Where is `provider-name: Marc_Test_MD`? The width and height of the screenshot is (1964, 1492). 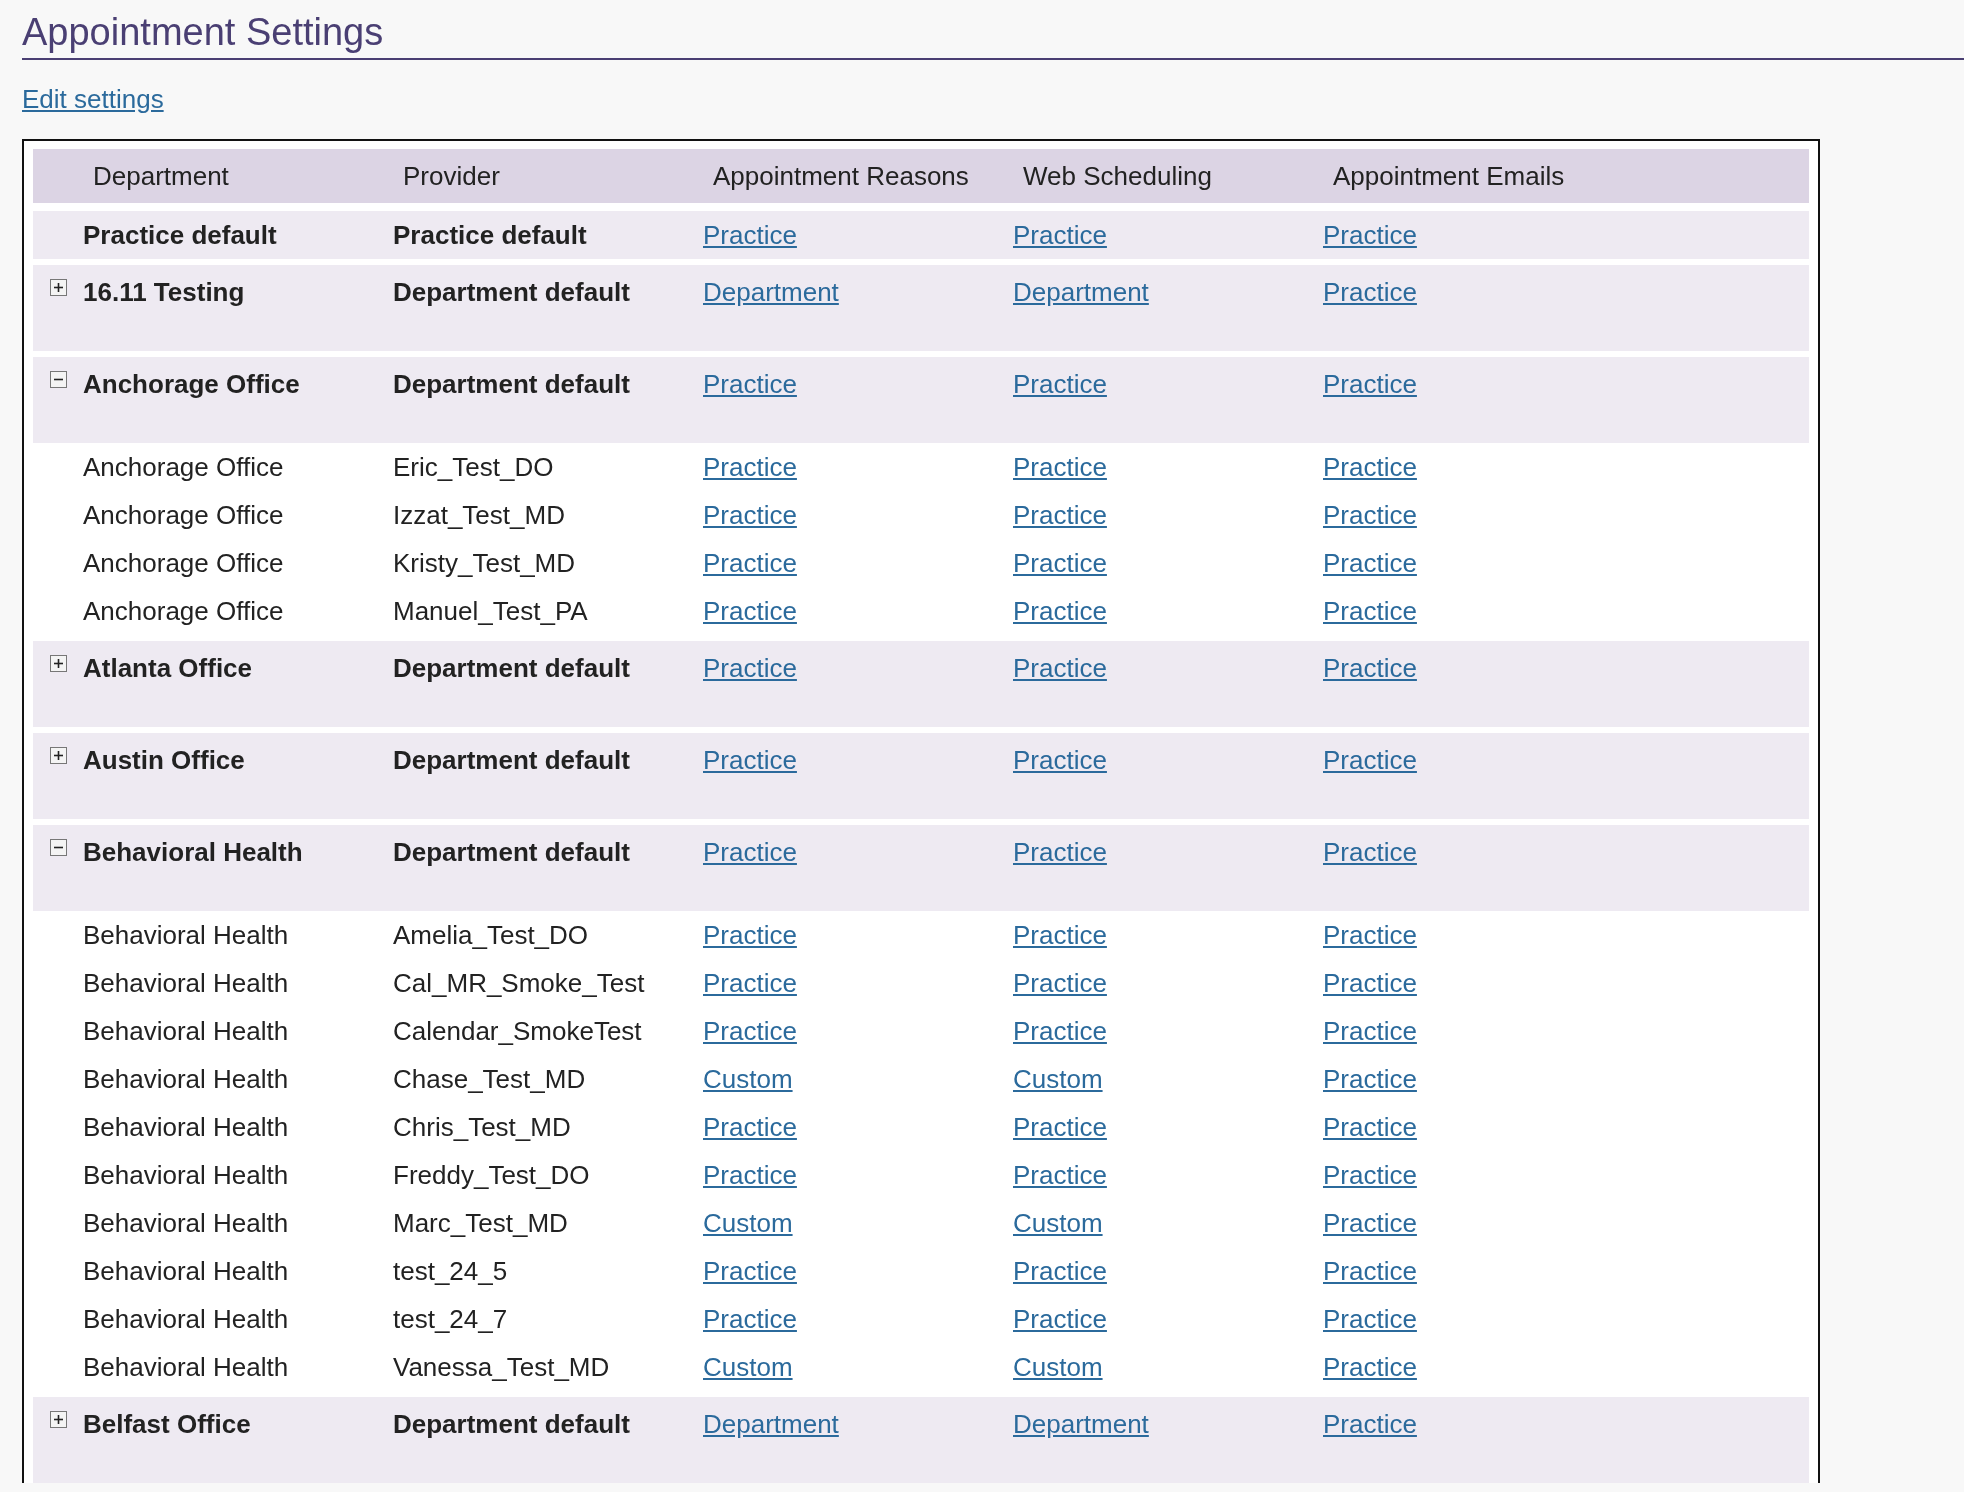 provider-name: Marc_Test_MD is located at coordinates (480, 1222).